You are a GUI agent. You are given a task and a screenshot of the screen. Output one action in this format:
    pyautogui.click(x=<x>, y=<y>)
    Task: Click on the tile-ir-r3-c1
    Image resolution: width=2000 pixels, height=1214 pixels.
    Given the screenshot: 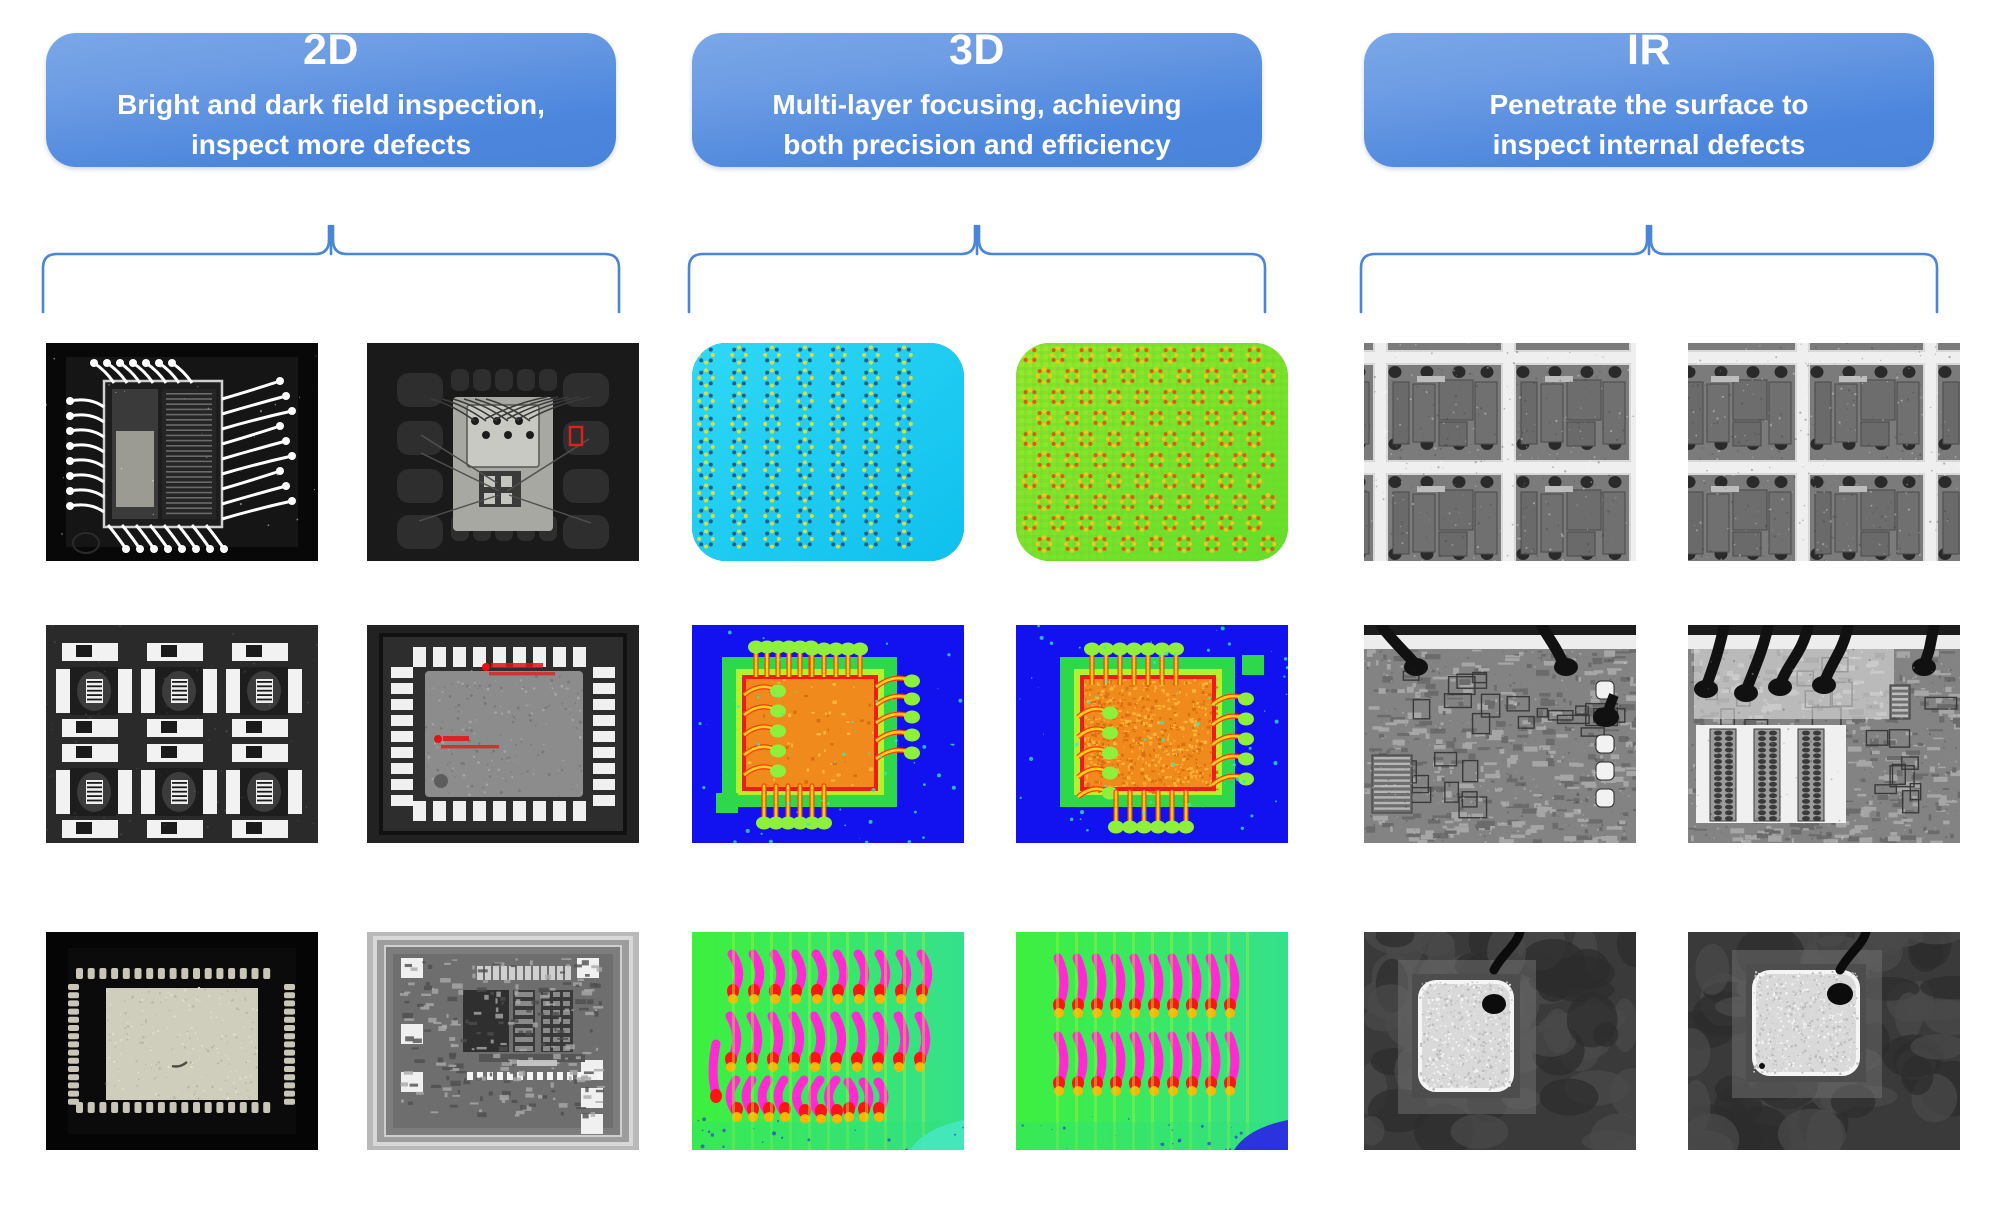 What is the action you would take?
    pyautogui.click(x=1500, y=1041)
    